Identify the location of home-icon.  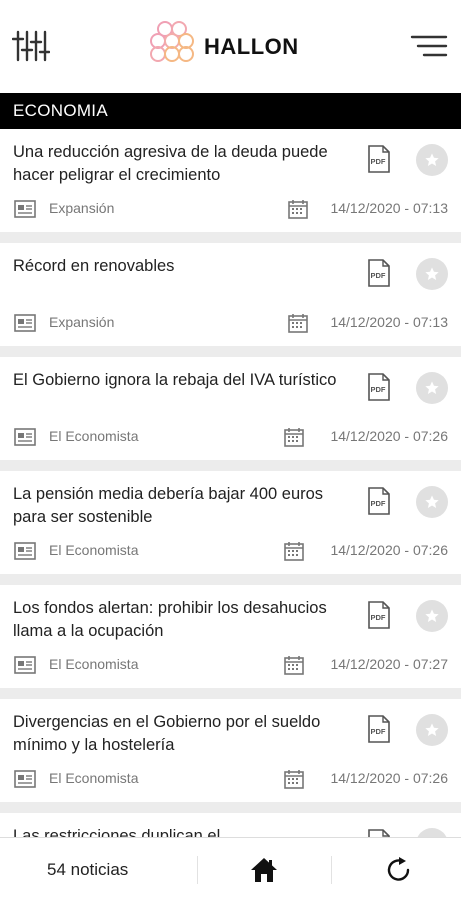
(264, 870).